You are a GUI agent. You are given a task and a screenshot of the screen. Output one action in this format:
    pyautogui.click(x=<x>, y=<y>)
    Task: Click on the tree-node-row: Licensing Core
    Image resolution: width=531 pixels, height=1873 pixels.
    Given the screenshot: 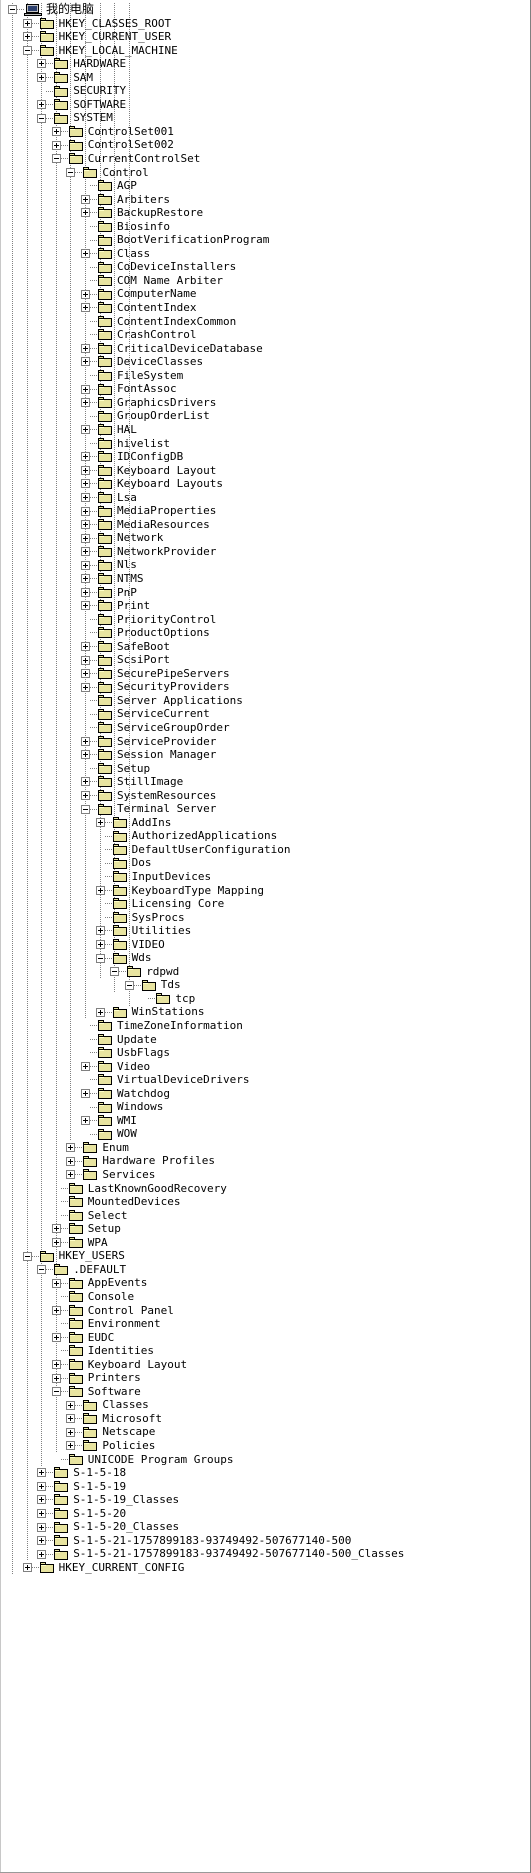 What is the action you would take?
    pyautogui.click(x=265, y=904)
    